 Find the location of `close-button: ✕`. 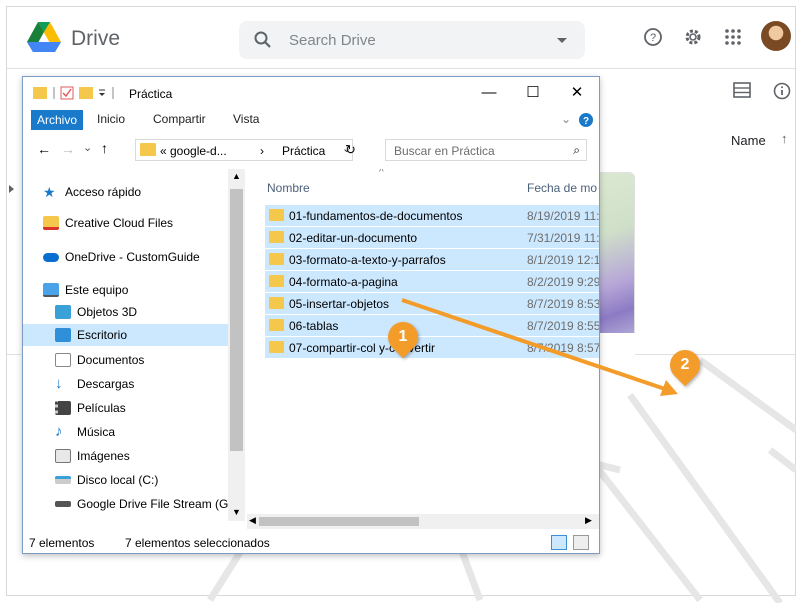

close-button: ✕ is located at coordinates (577, 93).